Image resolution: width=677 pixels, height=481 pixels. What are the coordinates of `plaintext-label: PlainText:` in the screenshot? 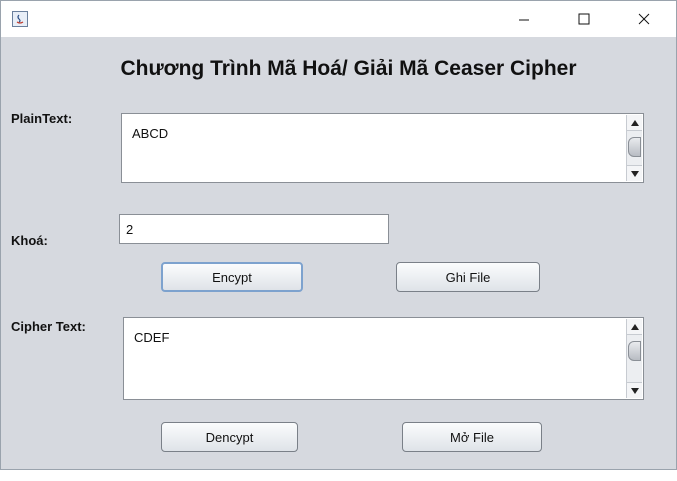 It's located at (42, 118).